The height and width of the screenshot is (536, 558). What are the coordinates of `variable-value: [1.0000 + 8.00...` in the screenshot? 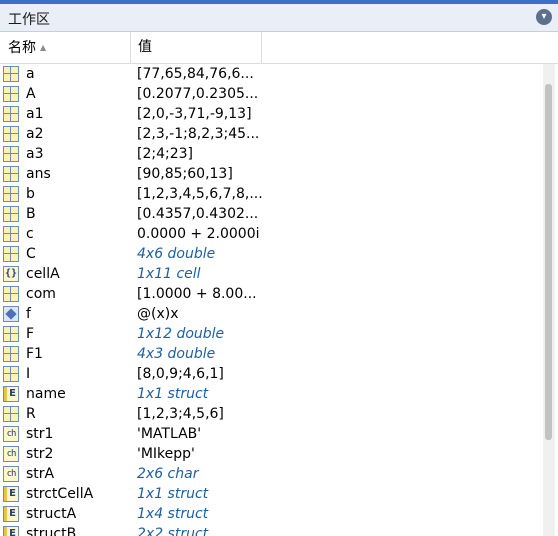 It's located at (197, 294).